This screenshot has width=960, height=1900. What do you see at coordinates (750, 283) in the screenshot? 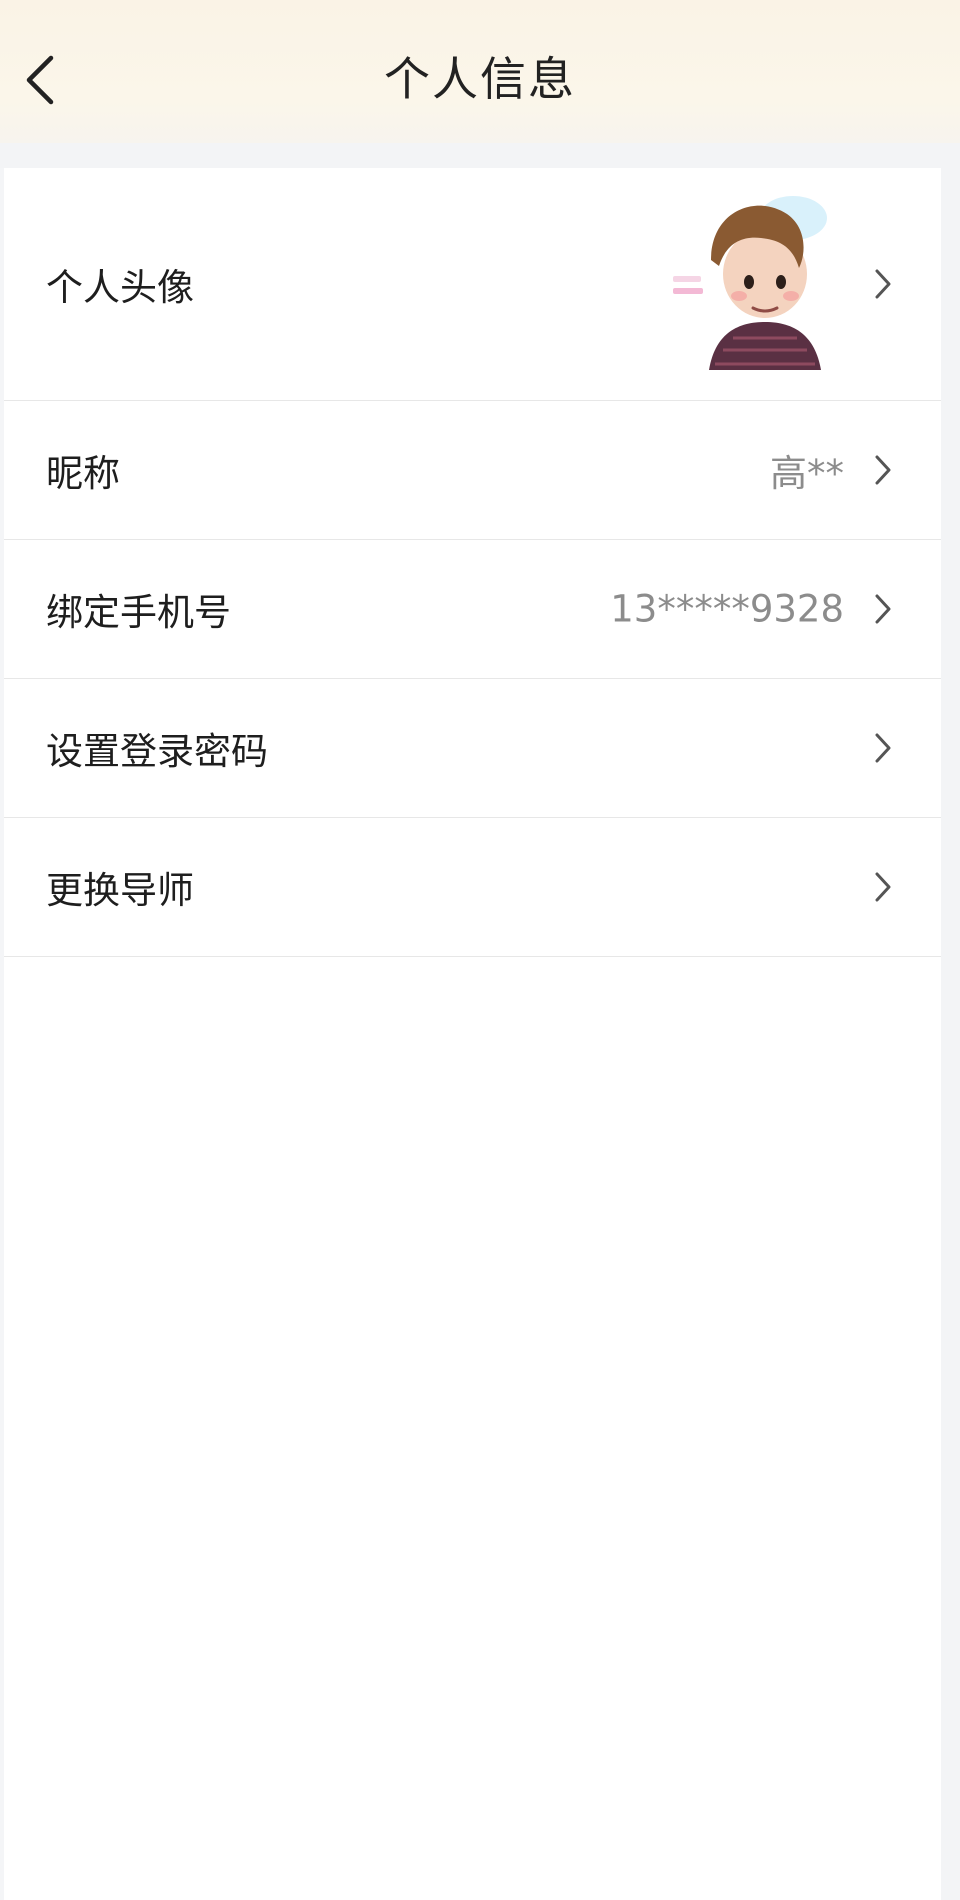
I see `user-avatar` at bounding box center [750, 283].